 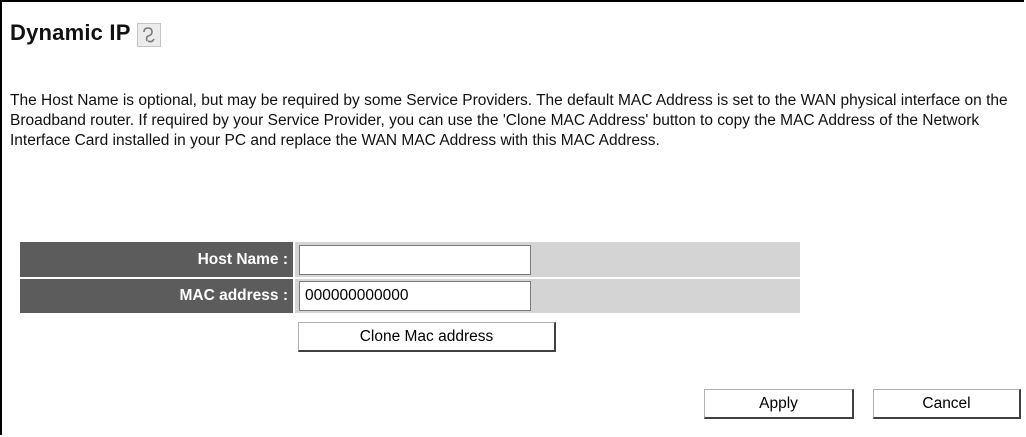 I want to click on help-icon-glyph, so click(x=148, y=35).